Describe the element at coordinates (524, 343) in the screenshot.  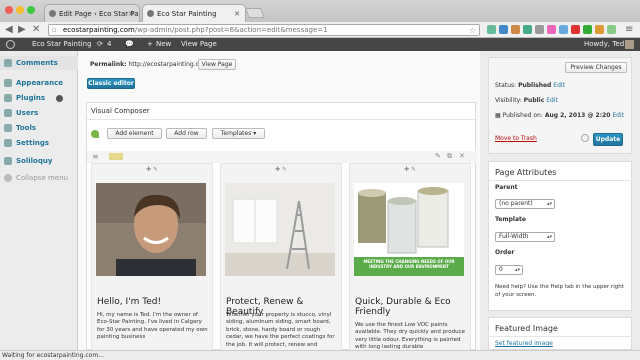
I see `set-featured-image-link: Set featured image` at that location.